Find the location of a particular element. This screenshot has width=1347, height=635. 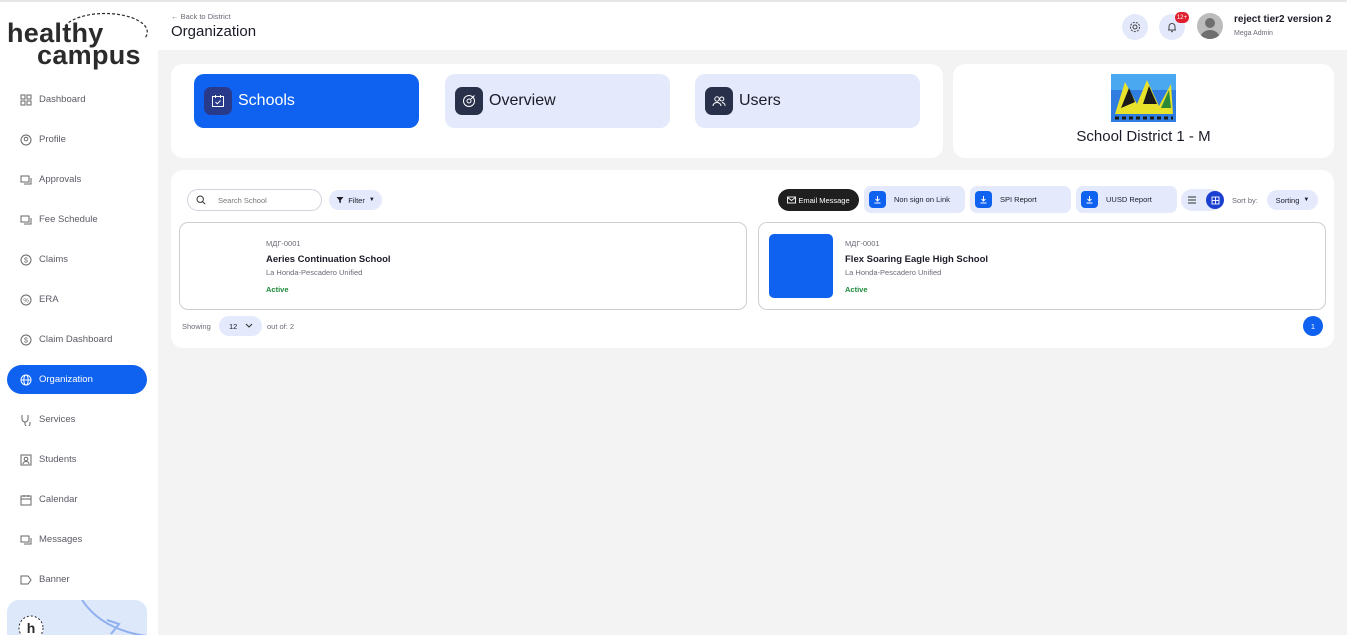

list-view-icon is located at coordinates (1192, 200).